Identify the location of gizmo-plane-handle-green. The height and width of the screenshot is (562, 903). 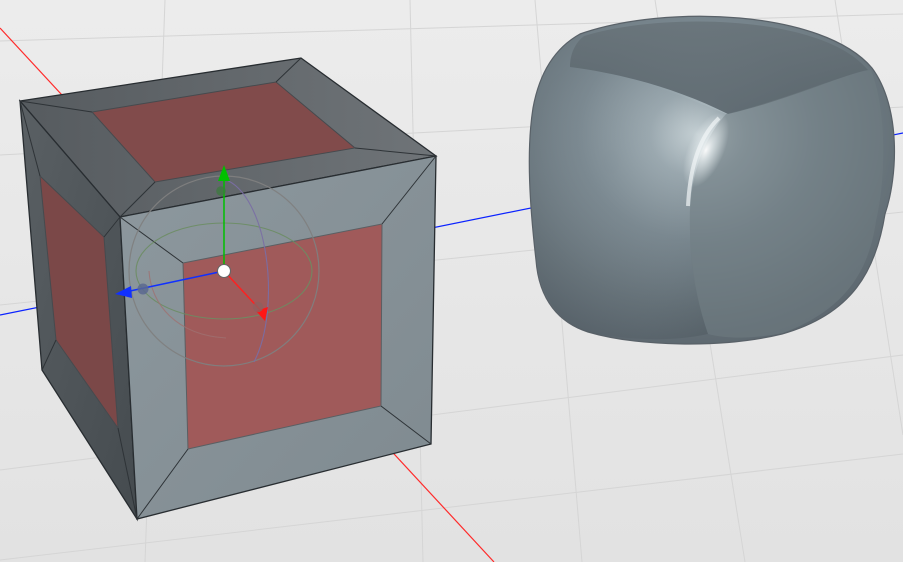
(221, 191).